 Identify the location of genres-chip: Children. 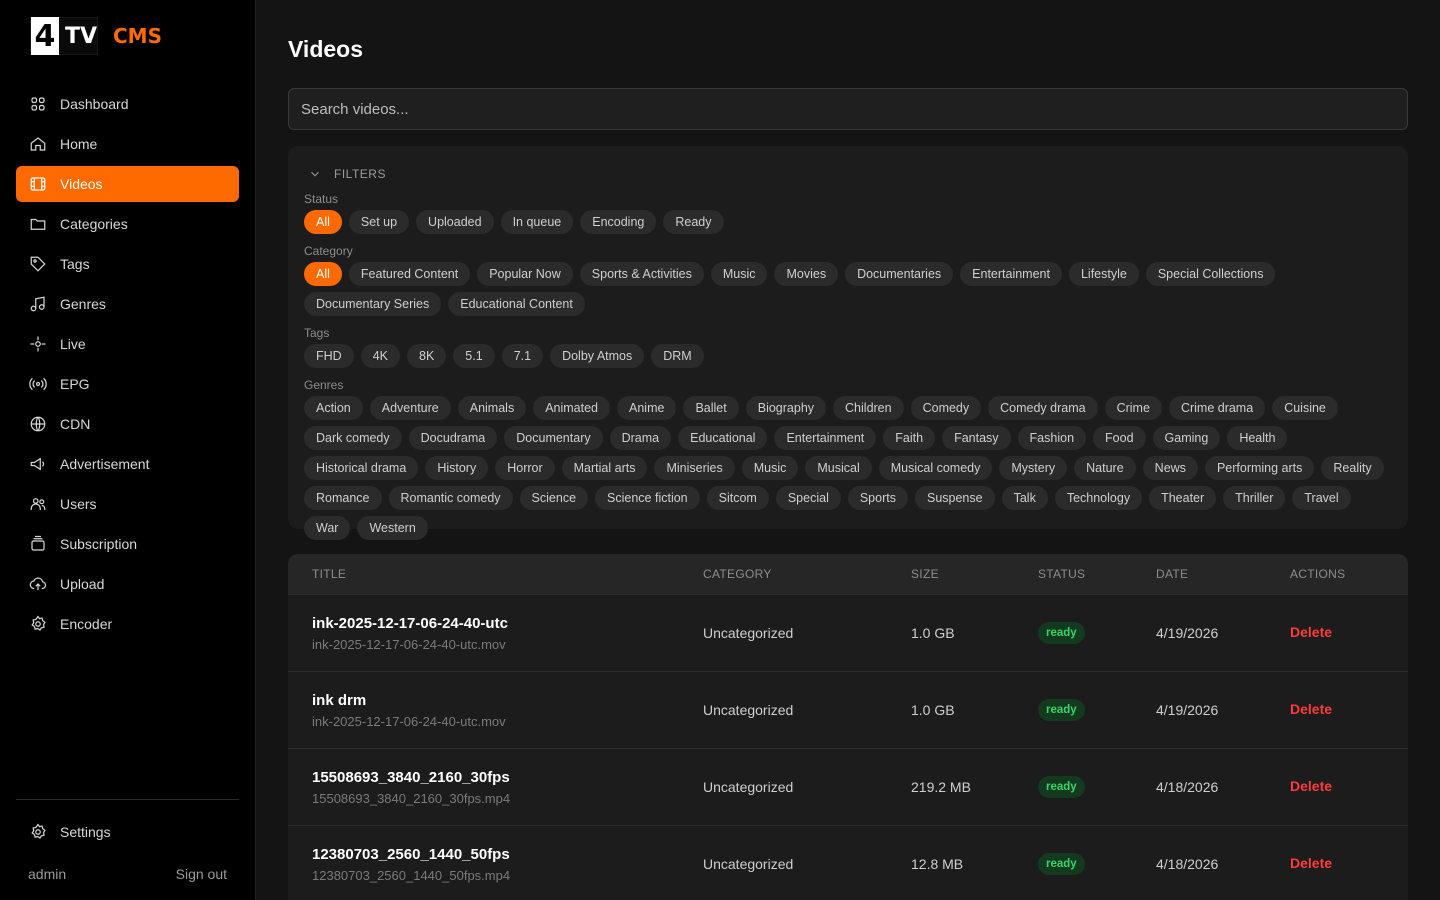
(868, 408).